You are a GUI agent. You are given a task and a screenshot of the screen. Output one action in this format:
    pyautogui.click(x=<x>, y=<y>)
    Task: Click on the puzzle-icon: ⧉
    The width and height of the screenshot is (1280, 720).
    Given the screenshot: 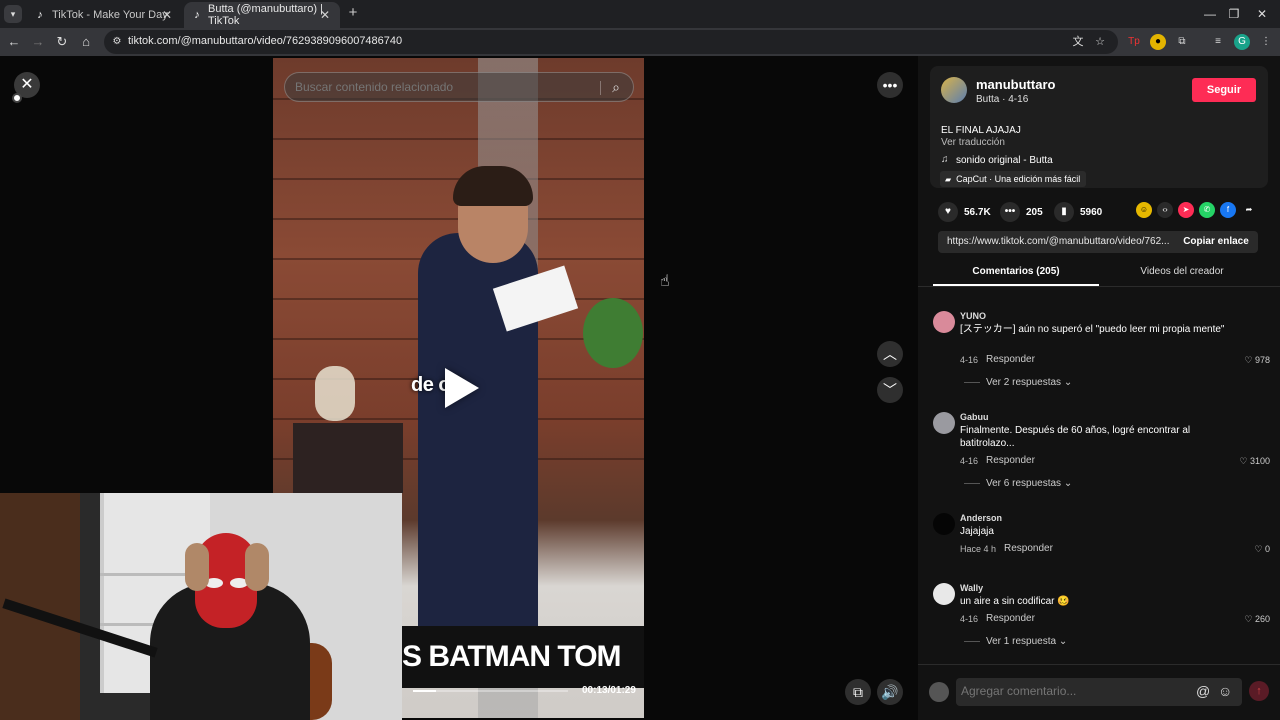 What is the action you would take?
    pyautogui.click(x=1182, y=42)
    